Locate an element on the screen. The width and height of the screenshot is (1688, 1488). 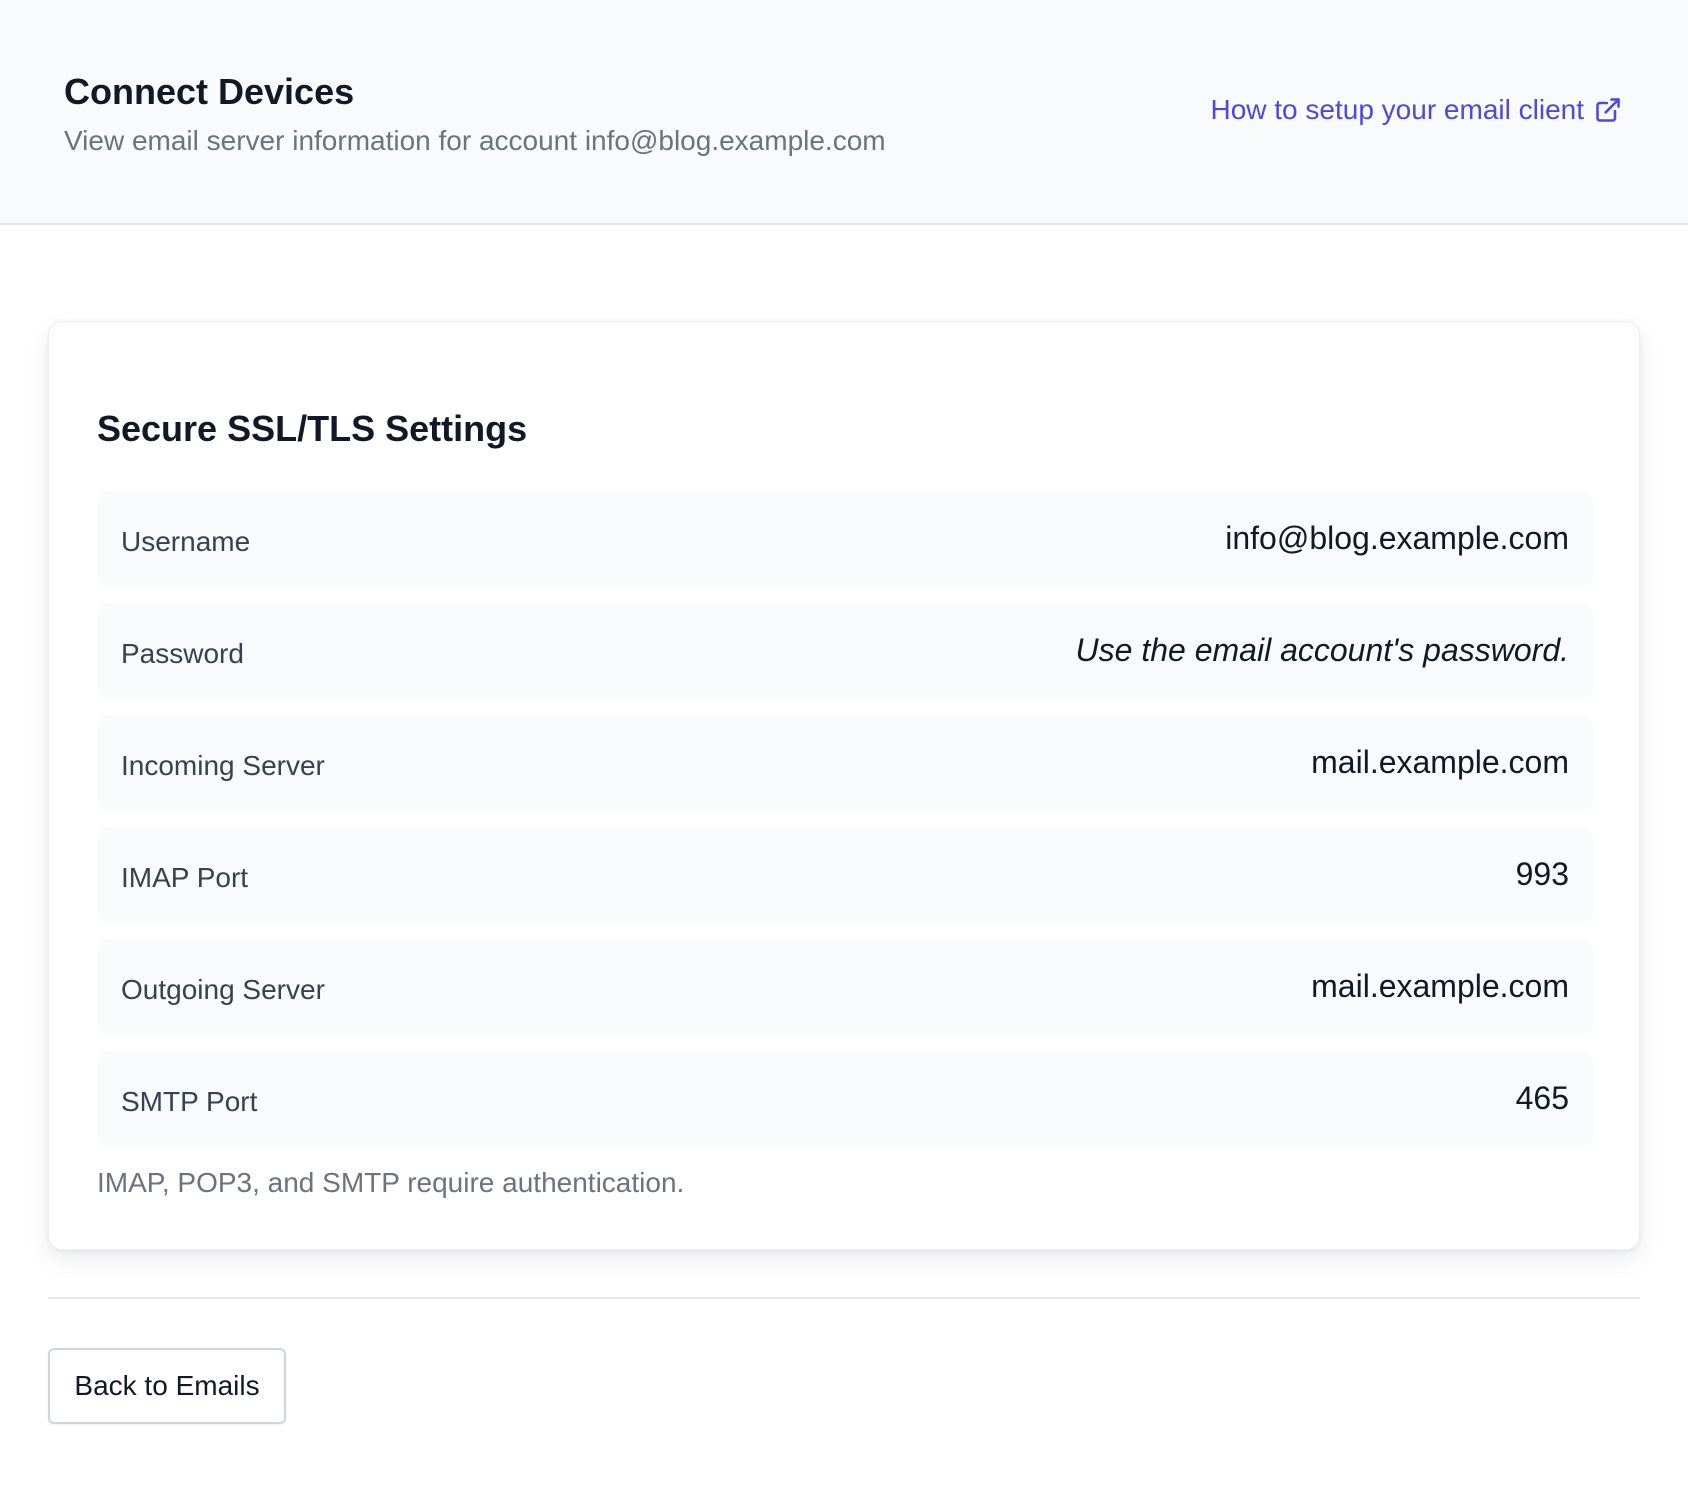
setting-label: Outgoing Server is located at coordinates (223, 989).